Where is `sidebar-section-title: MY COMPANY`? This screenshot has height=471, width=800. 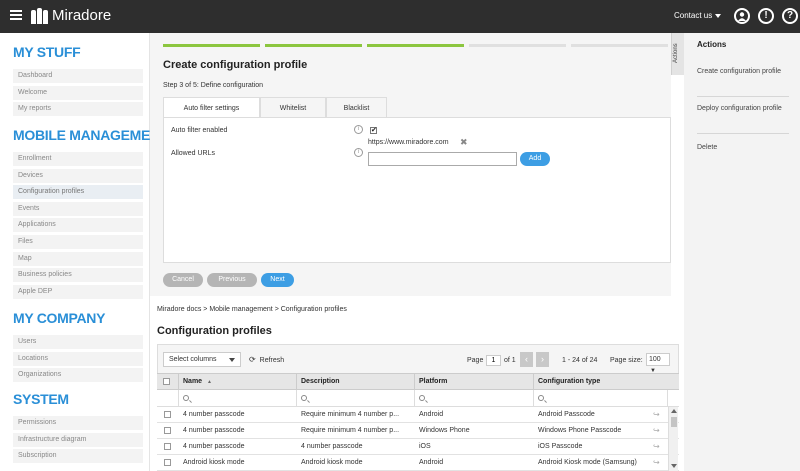 sidebar-section-title: MY COMPANY is located at coordinates (59, 318).